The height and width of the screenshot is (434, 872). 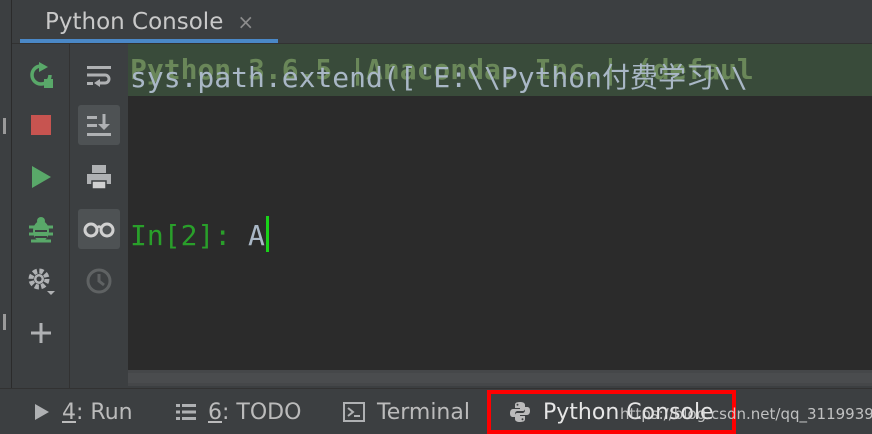 I want to click on print-button, so click(x=99, y=177).